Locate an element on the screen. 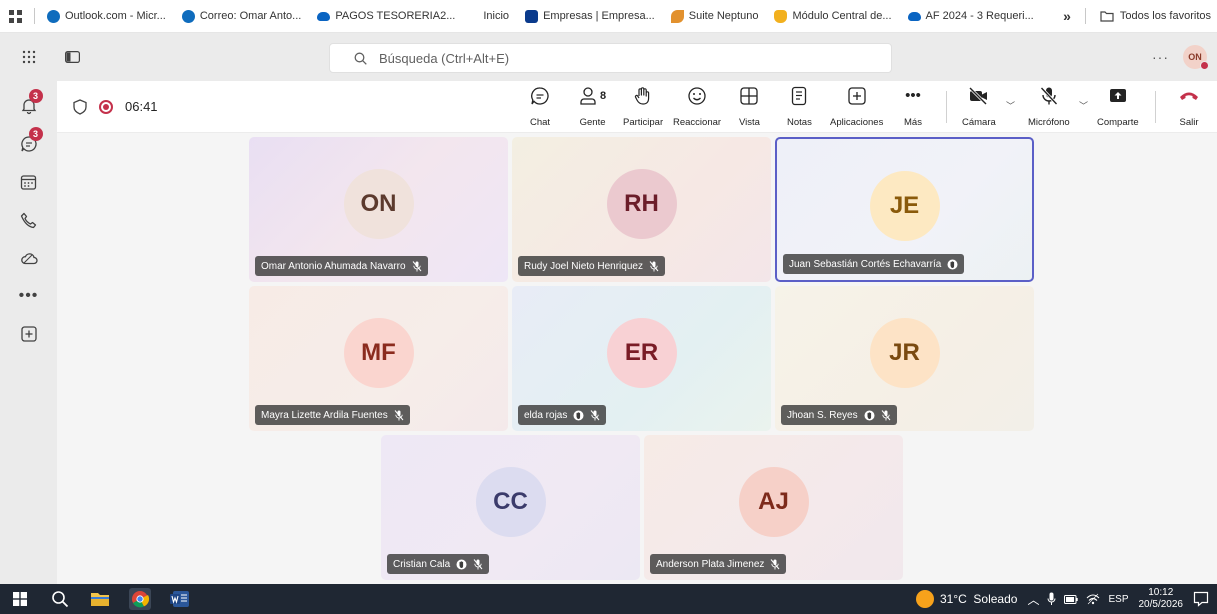  side-panel-toggle-icon is located at coordinates (72, 57).